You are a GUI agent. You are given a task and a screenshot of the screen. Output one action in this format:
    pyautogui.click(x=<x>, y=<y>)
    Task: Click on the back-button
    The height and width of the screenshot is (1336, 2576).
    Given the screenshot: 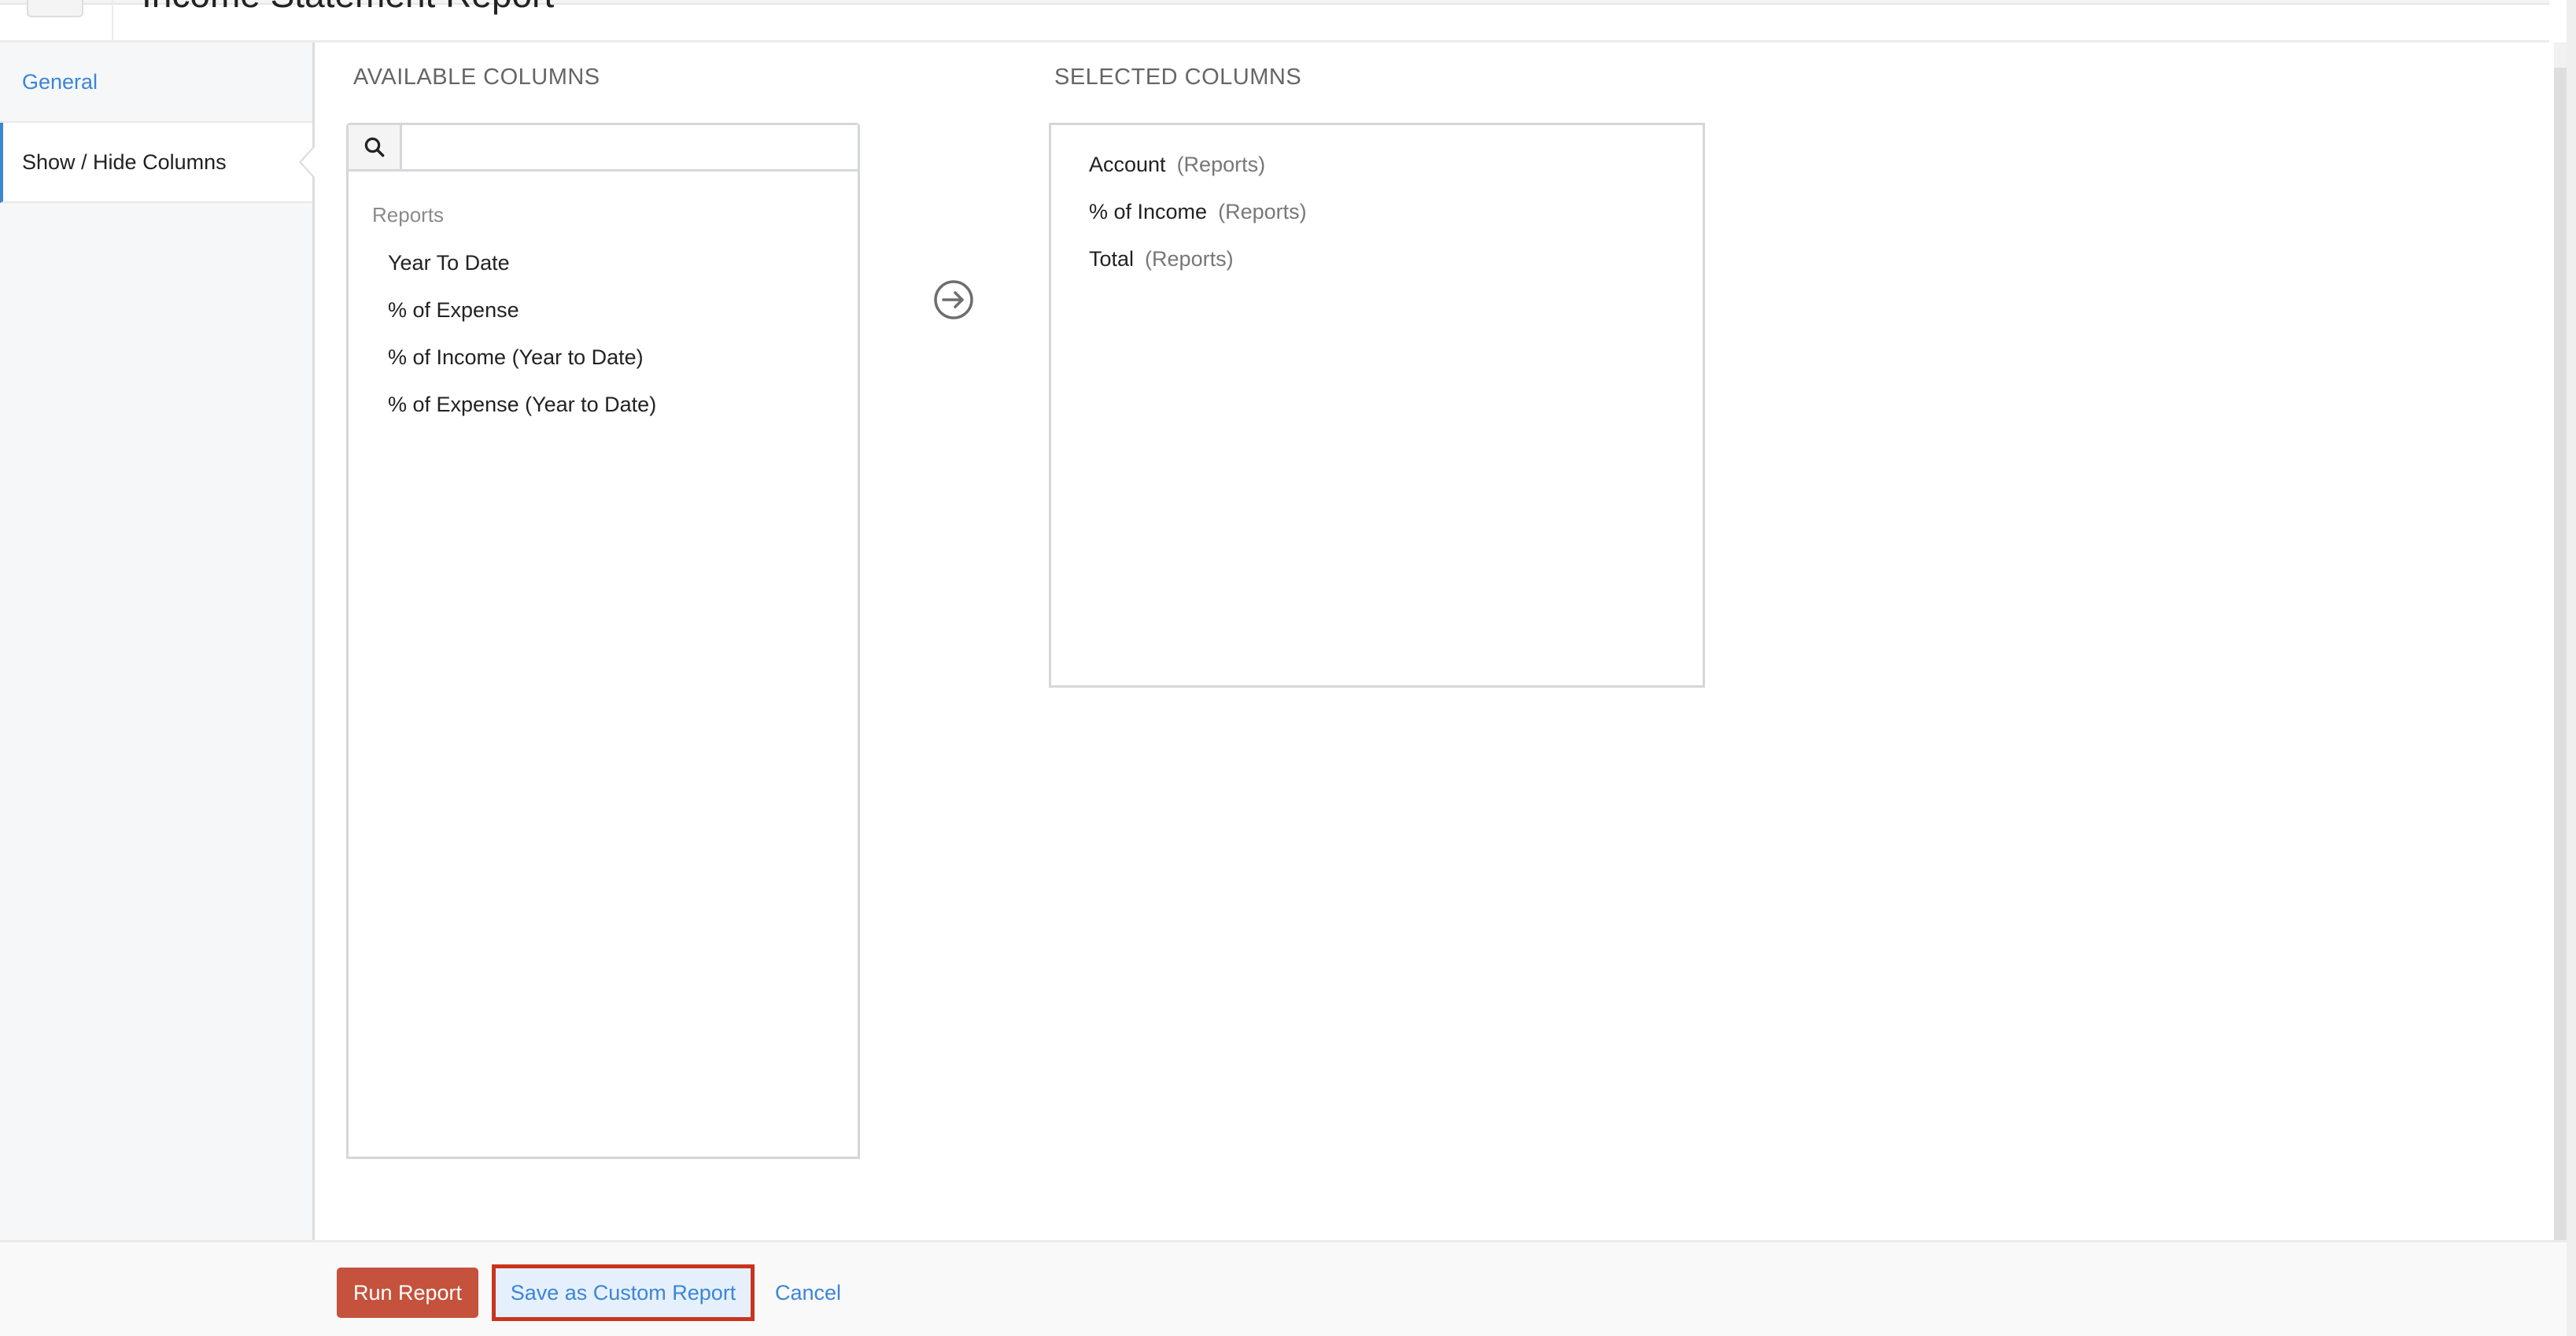 What is the action you would take?
    pyautogui.click(x=55, y=9)
    